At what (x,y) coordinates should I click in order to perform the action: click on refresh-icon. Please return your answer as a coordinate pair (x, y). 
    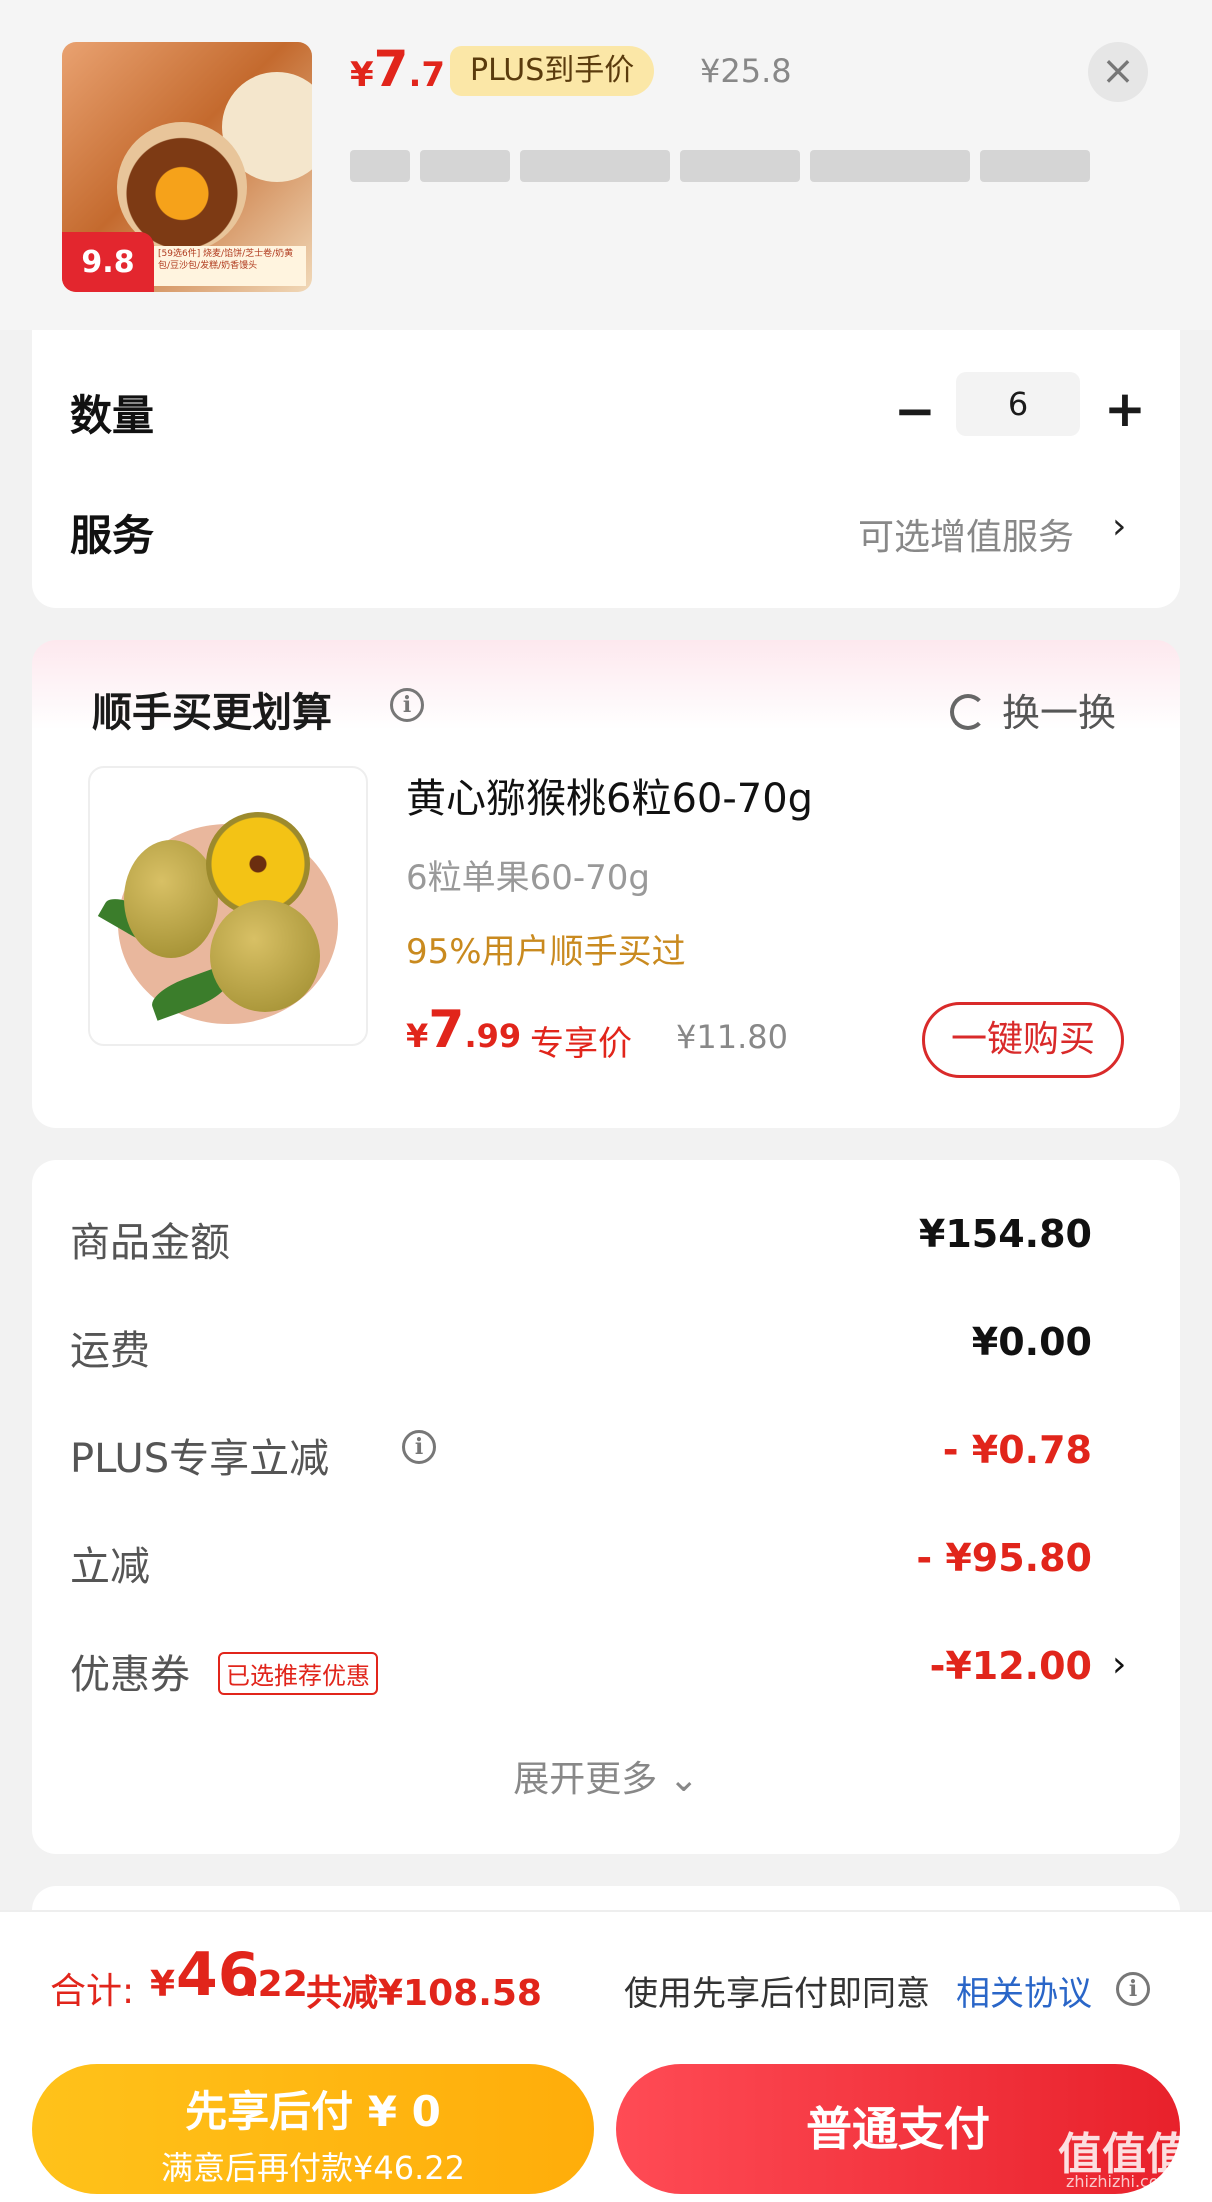
    Looking at the image, I should click on (968, 712).